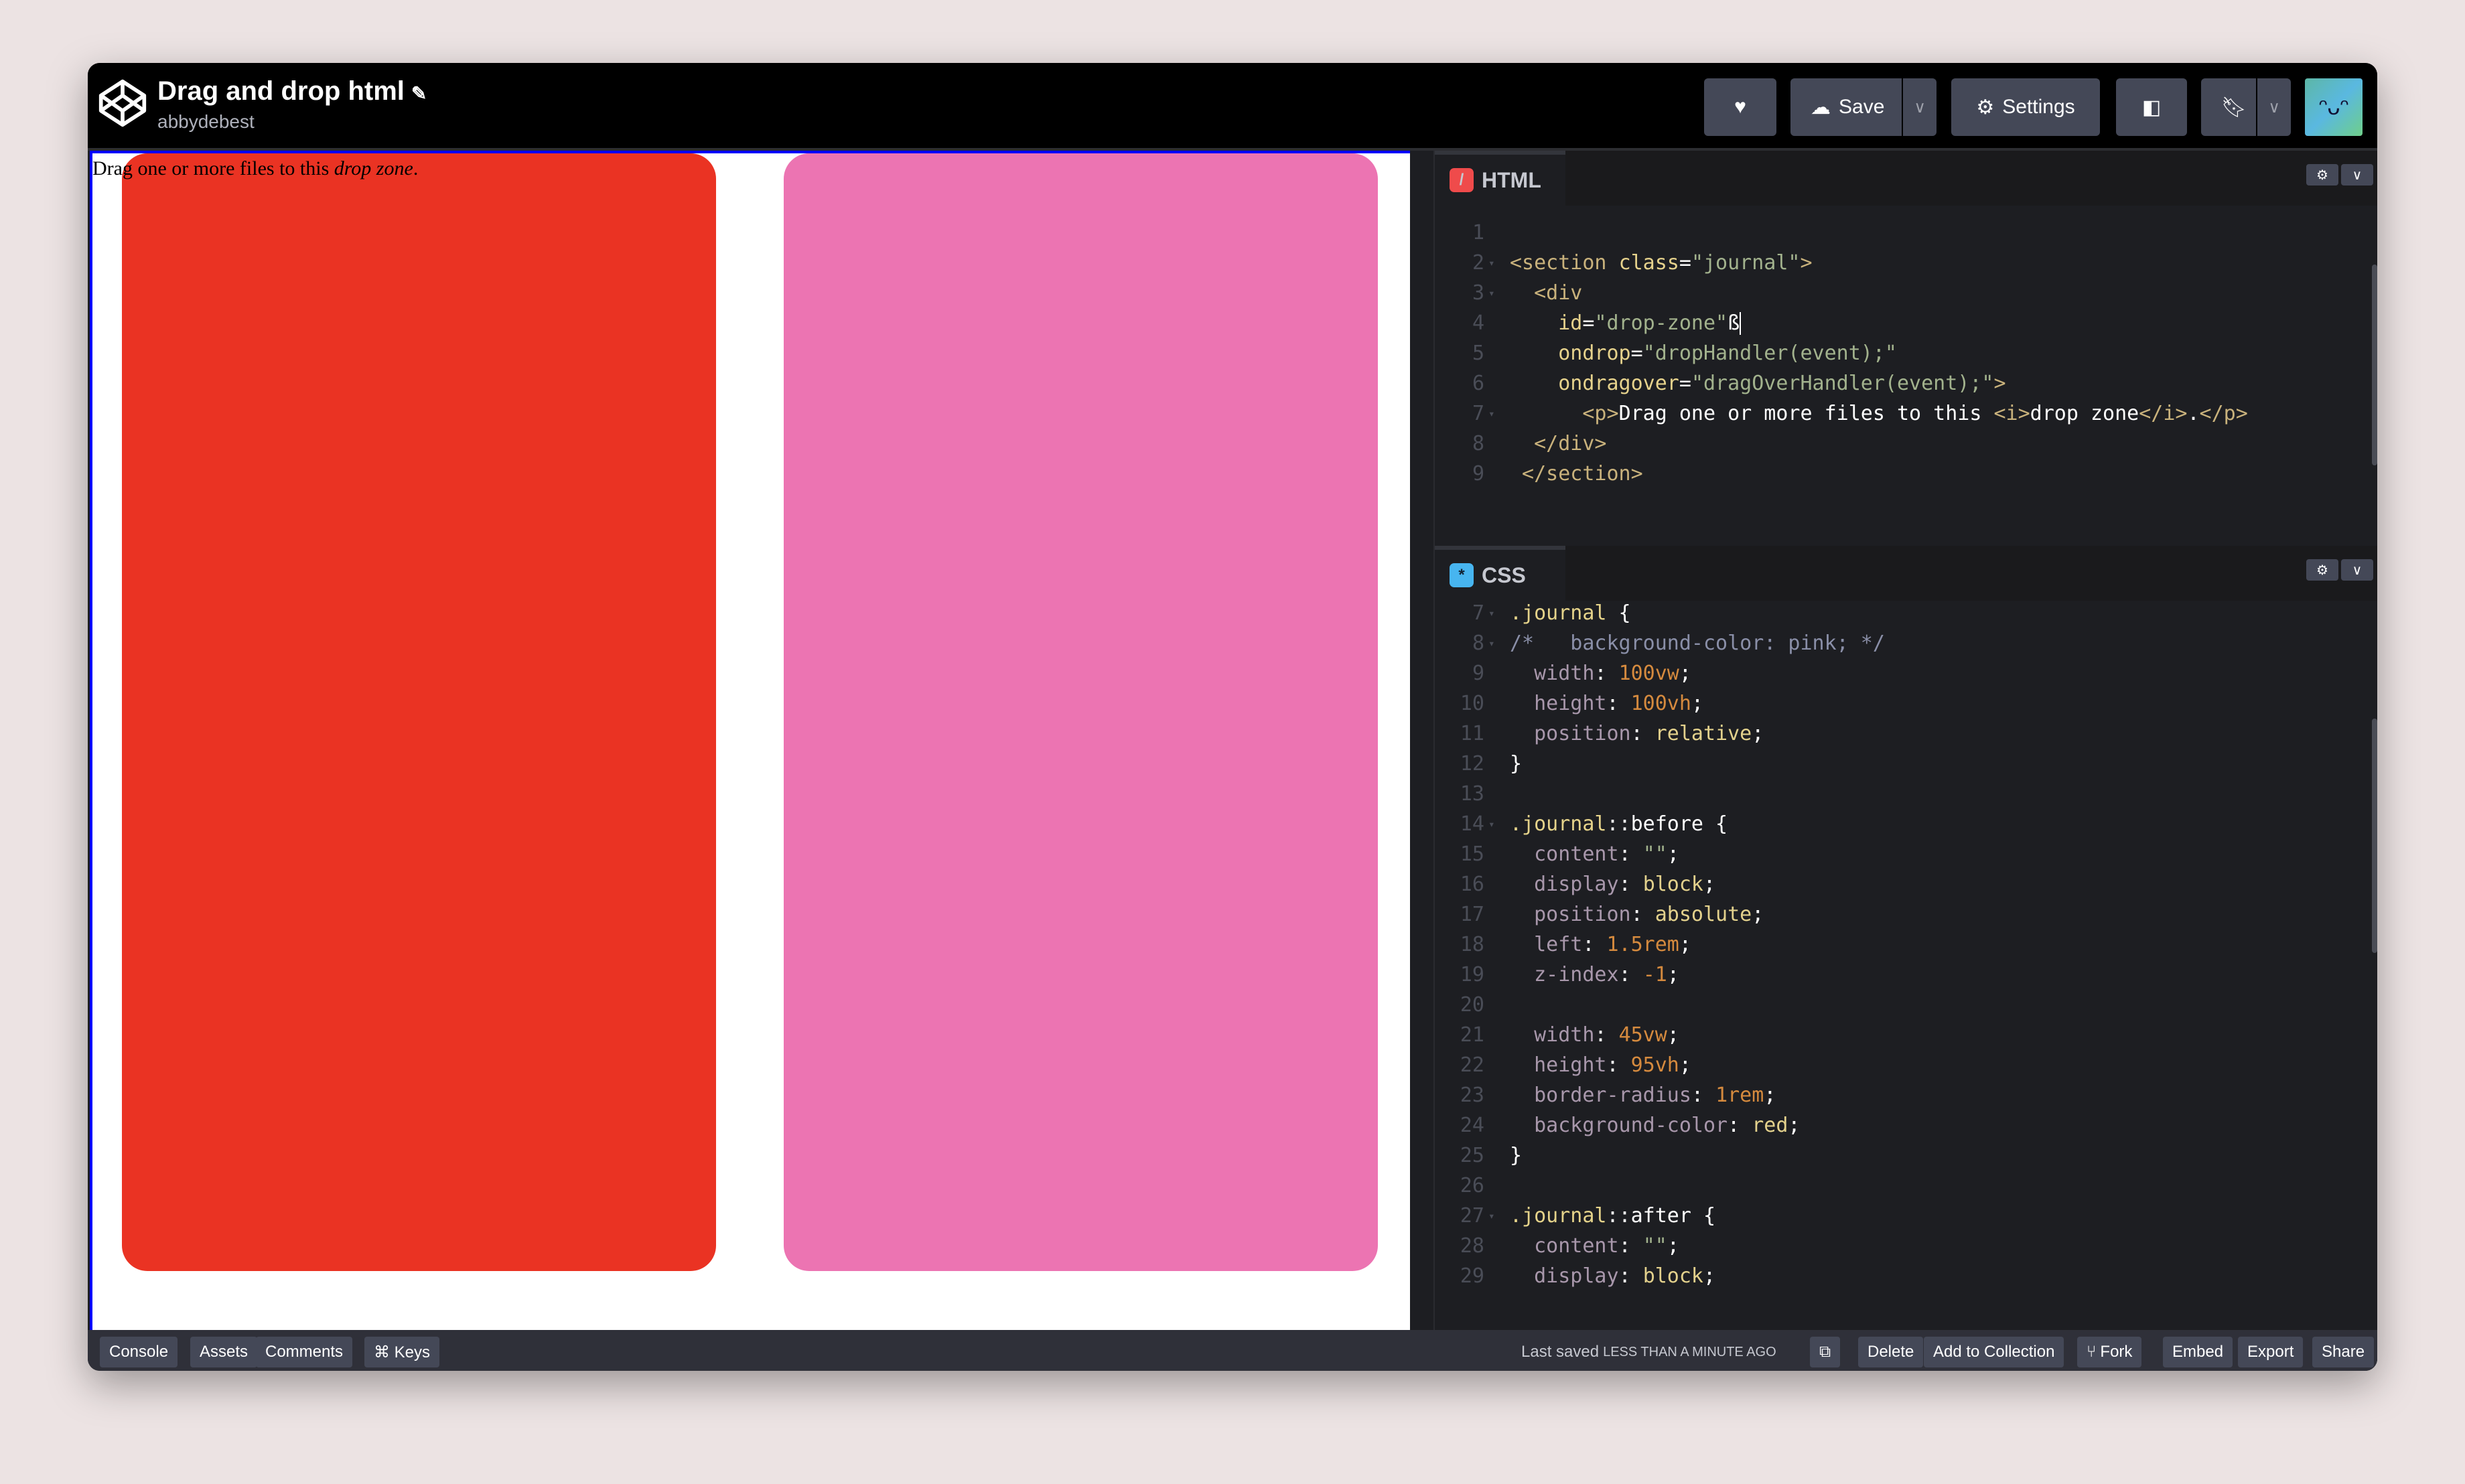 The image size is (2465, 1484). Describe the element at coordinates (1648, 263) in the screenshot. I see `code-token: class` at that location.